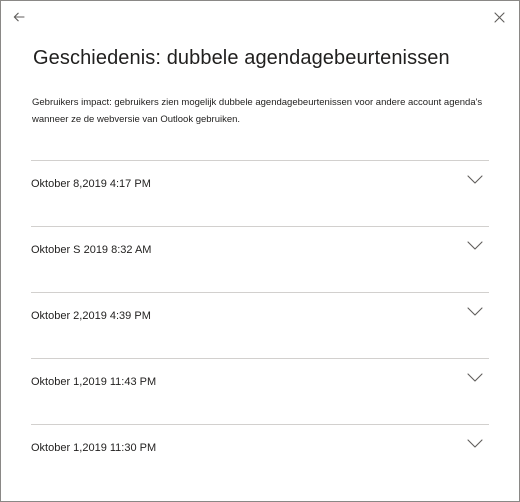  What do you see at coordinates (260, 457) in the screenshot?
I see `history-item: Oktober 1,2019 11:30 PM` at bounding box center [260, 457].